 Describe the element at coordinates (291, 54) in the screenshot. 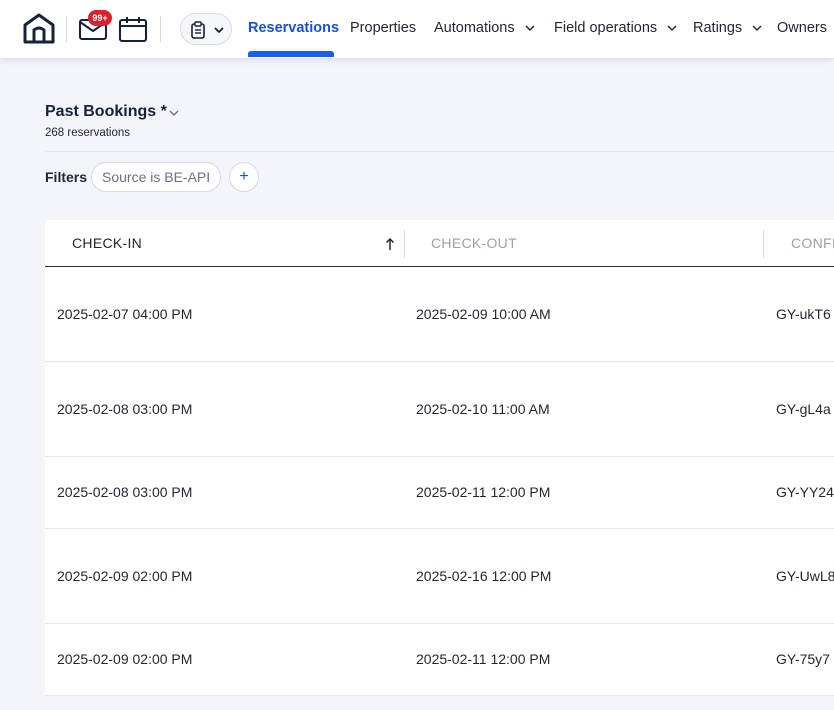

I see `active-tab-indicator` at that location.